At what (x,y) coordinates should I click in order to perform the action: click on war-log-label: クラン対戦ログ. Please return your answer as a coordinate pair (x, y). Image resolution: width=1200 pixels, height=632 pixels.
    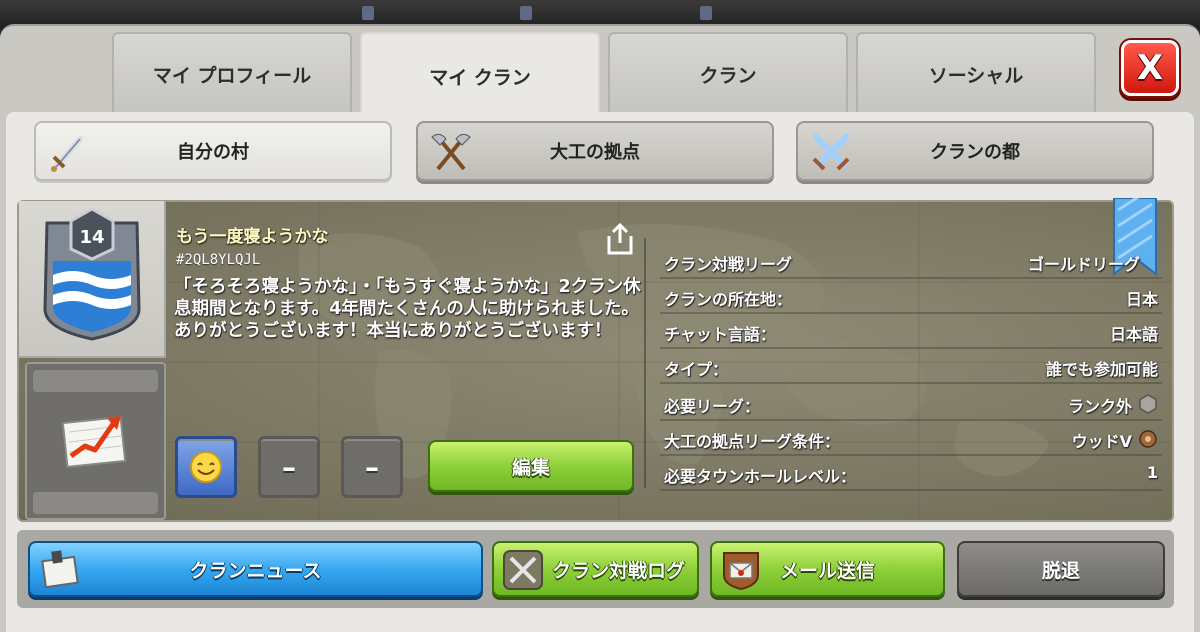
    Looking at the image, I should click on (618, 570).